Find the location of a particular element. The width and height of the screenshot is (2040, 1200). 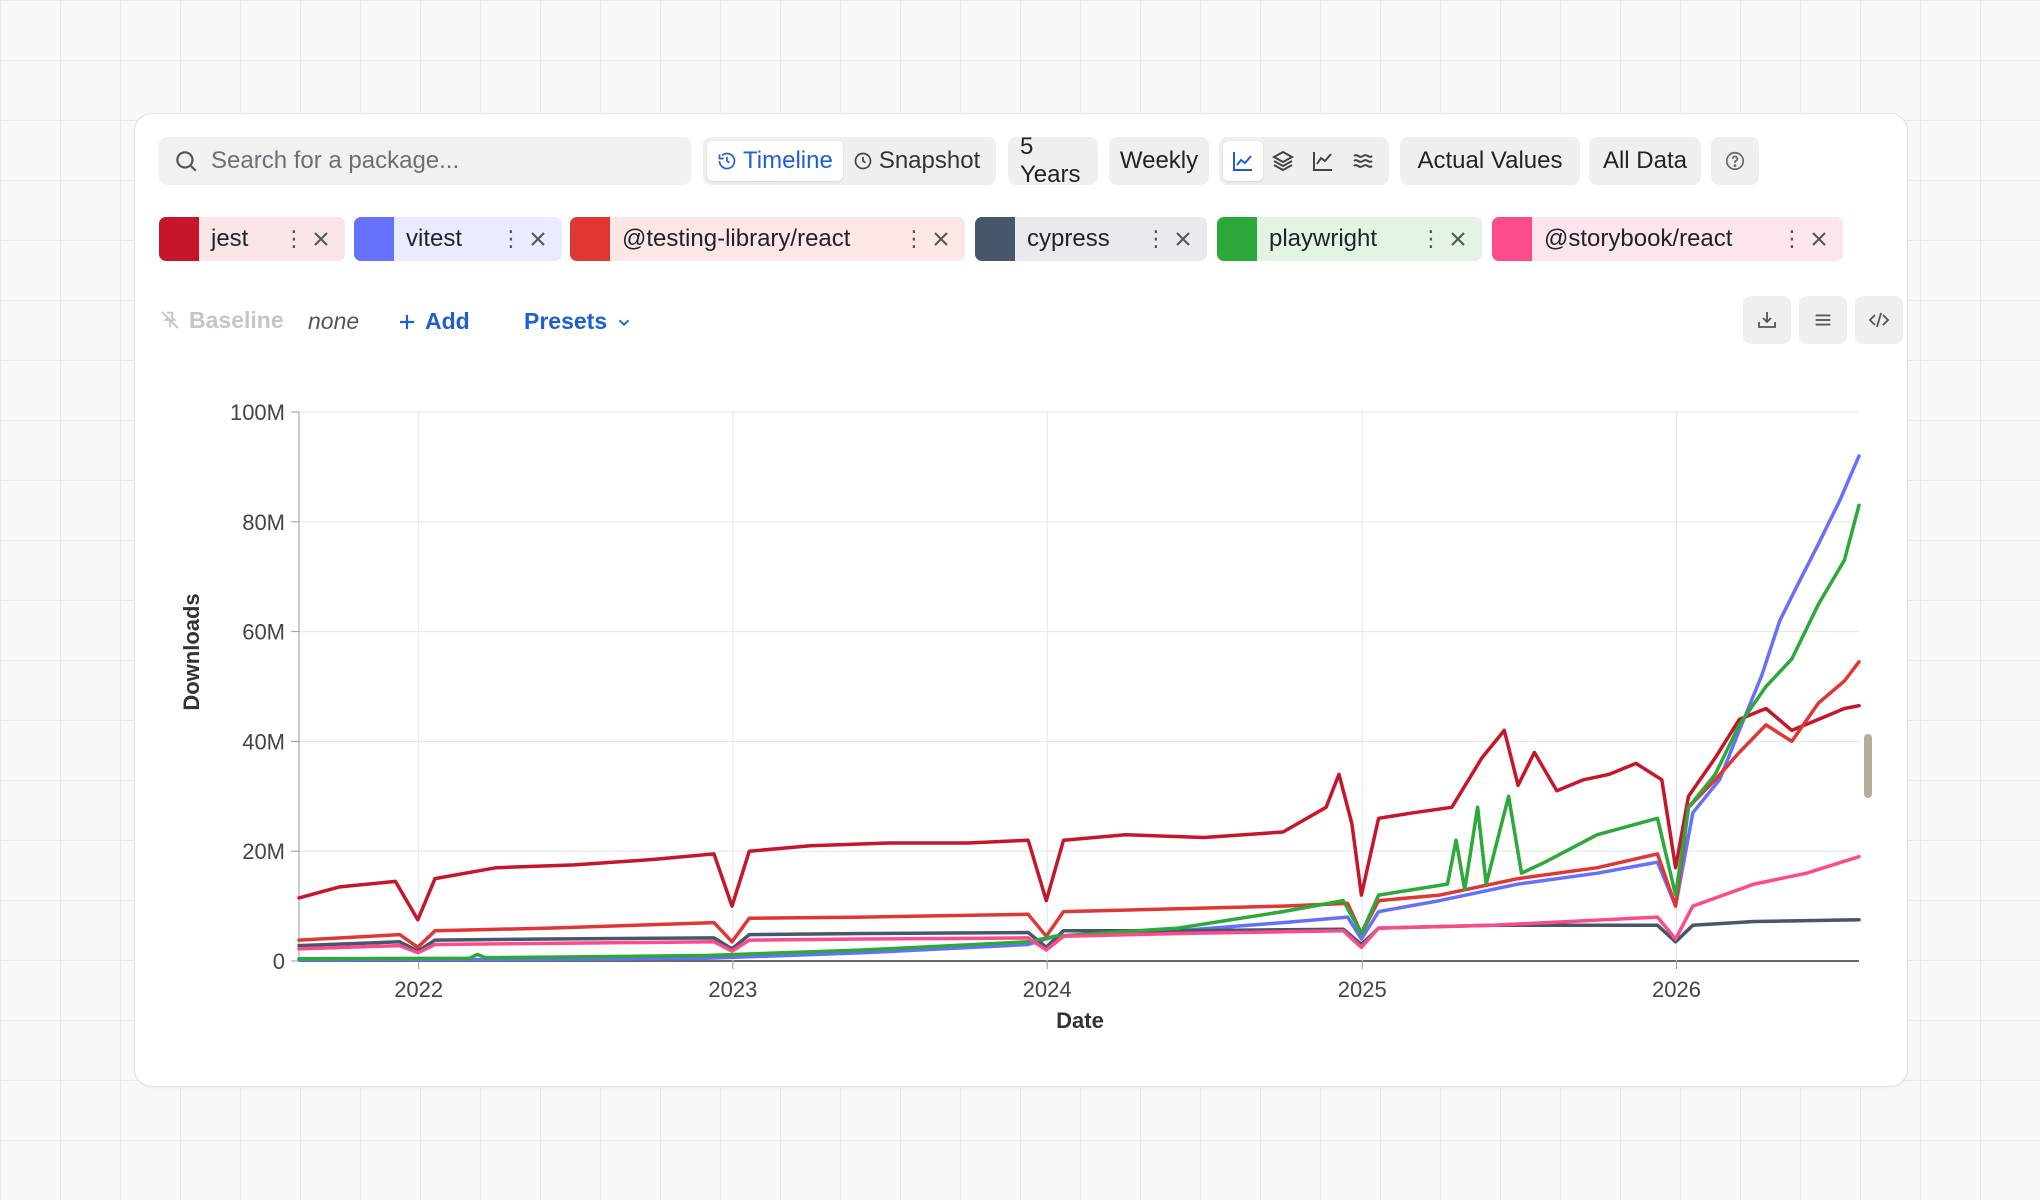

y-axis-ticks: 0 20M 40M 60M 80M 100M is located at coordinates (264, 687).